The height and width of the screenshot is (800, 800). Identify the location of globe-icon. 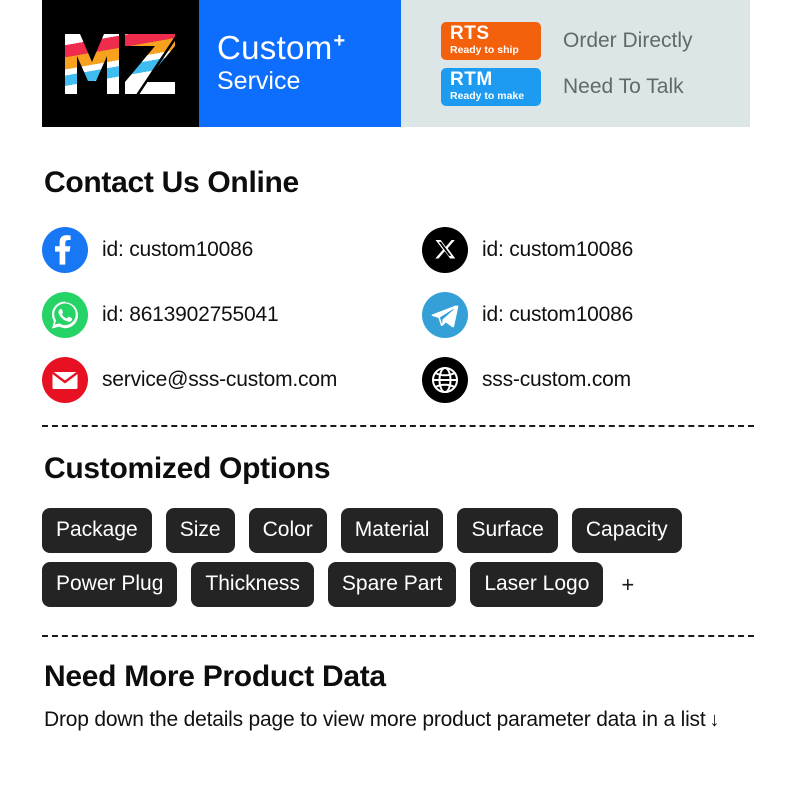
(445, 379).